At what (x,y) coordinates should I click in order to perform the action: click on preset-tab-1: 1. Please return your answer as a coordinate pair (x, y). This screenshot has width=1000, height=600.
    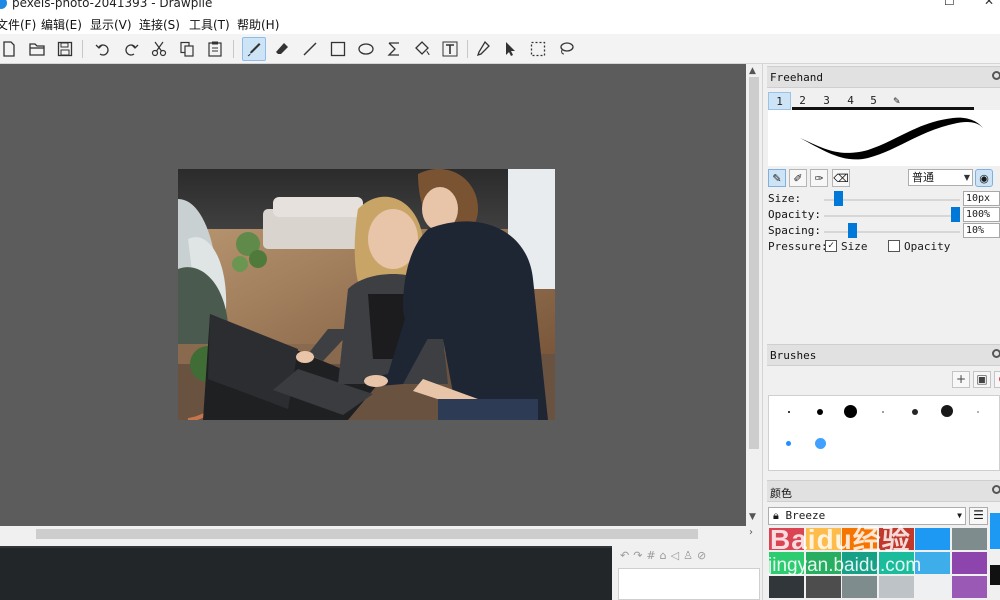
    Looking at the image, I should click on (779, 101).